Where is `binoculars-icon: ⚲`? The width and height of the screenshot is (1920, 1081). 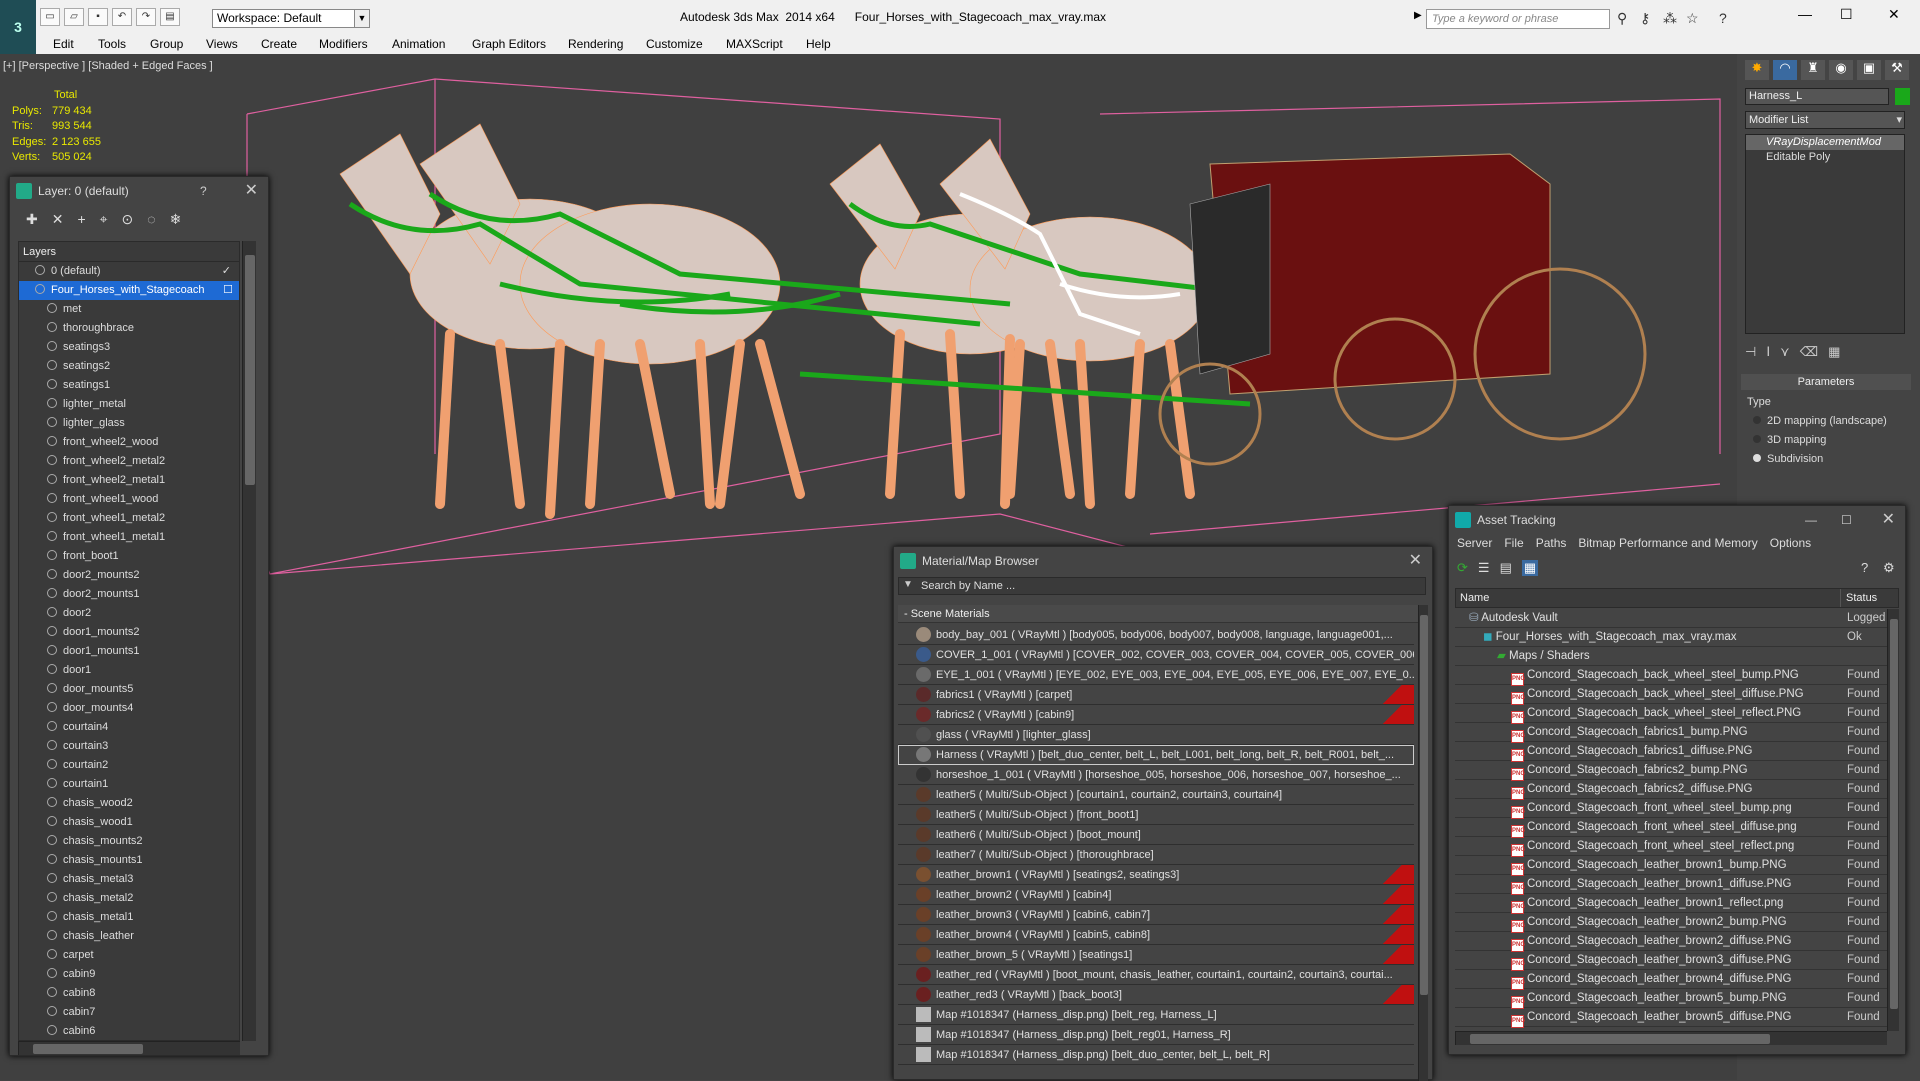
binoculars-icon: ⚲ is located at coordinates (1622, 18).